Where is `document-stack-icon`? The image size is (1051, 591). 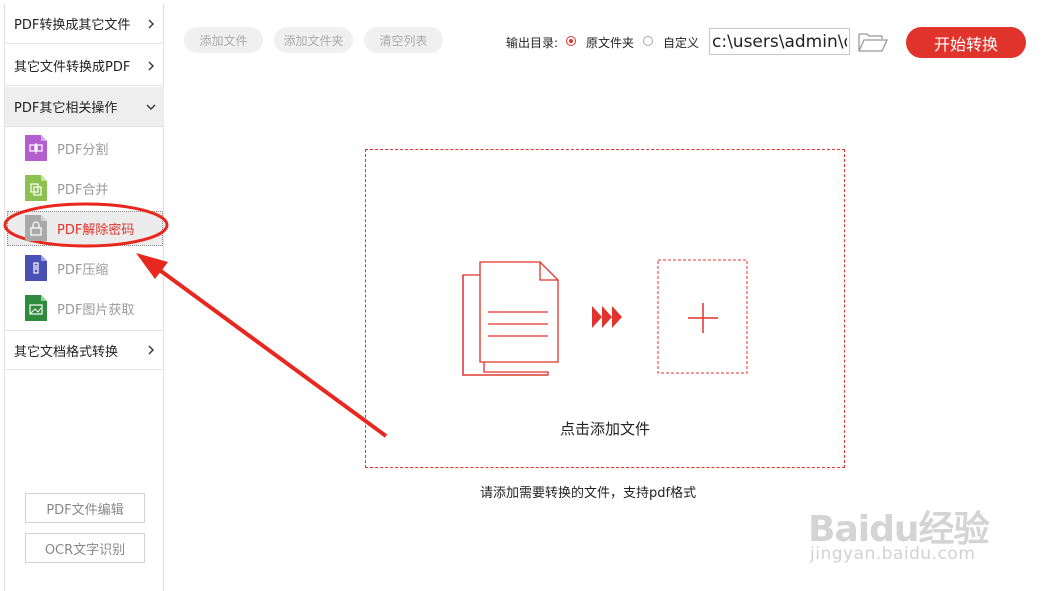
document-stack-icon is located at coordinates (510, 318).